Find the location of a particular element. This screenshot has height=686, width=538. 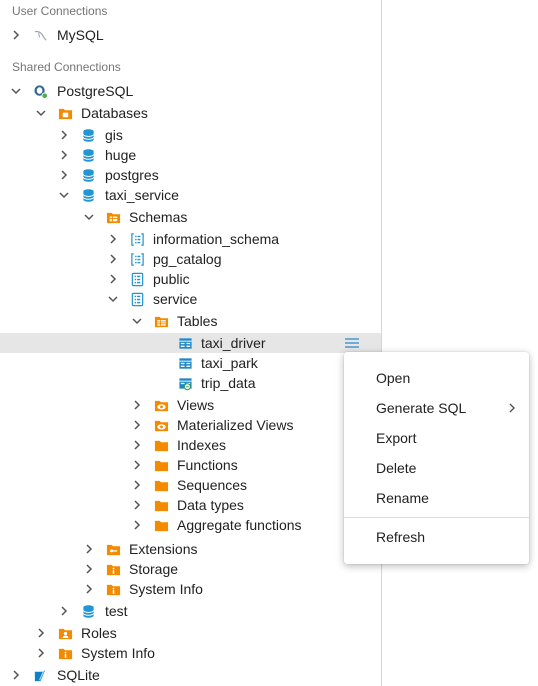

tree-node-pg-catalog: pg_catalog is located at coordinates (190, 259).